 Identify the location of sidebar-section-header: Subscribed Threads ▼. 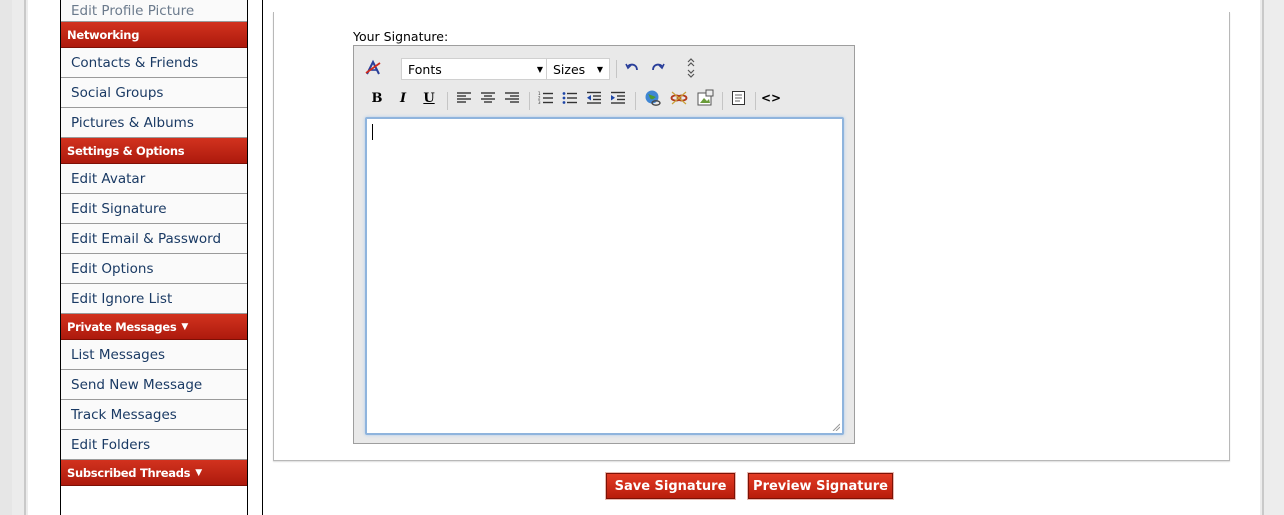
(154, 473).